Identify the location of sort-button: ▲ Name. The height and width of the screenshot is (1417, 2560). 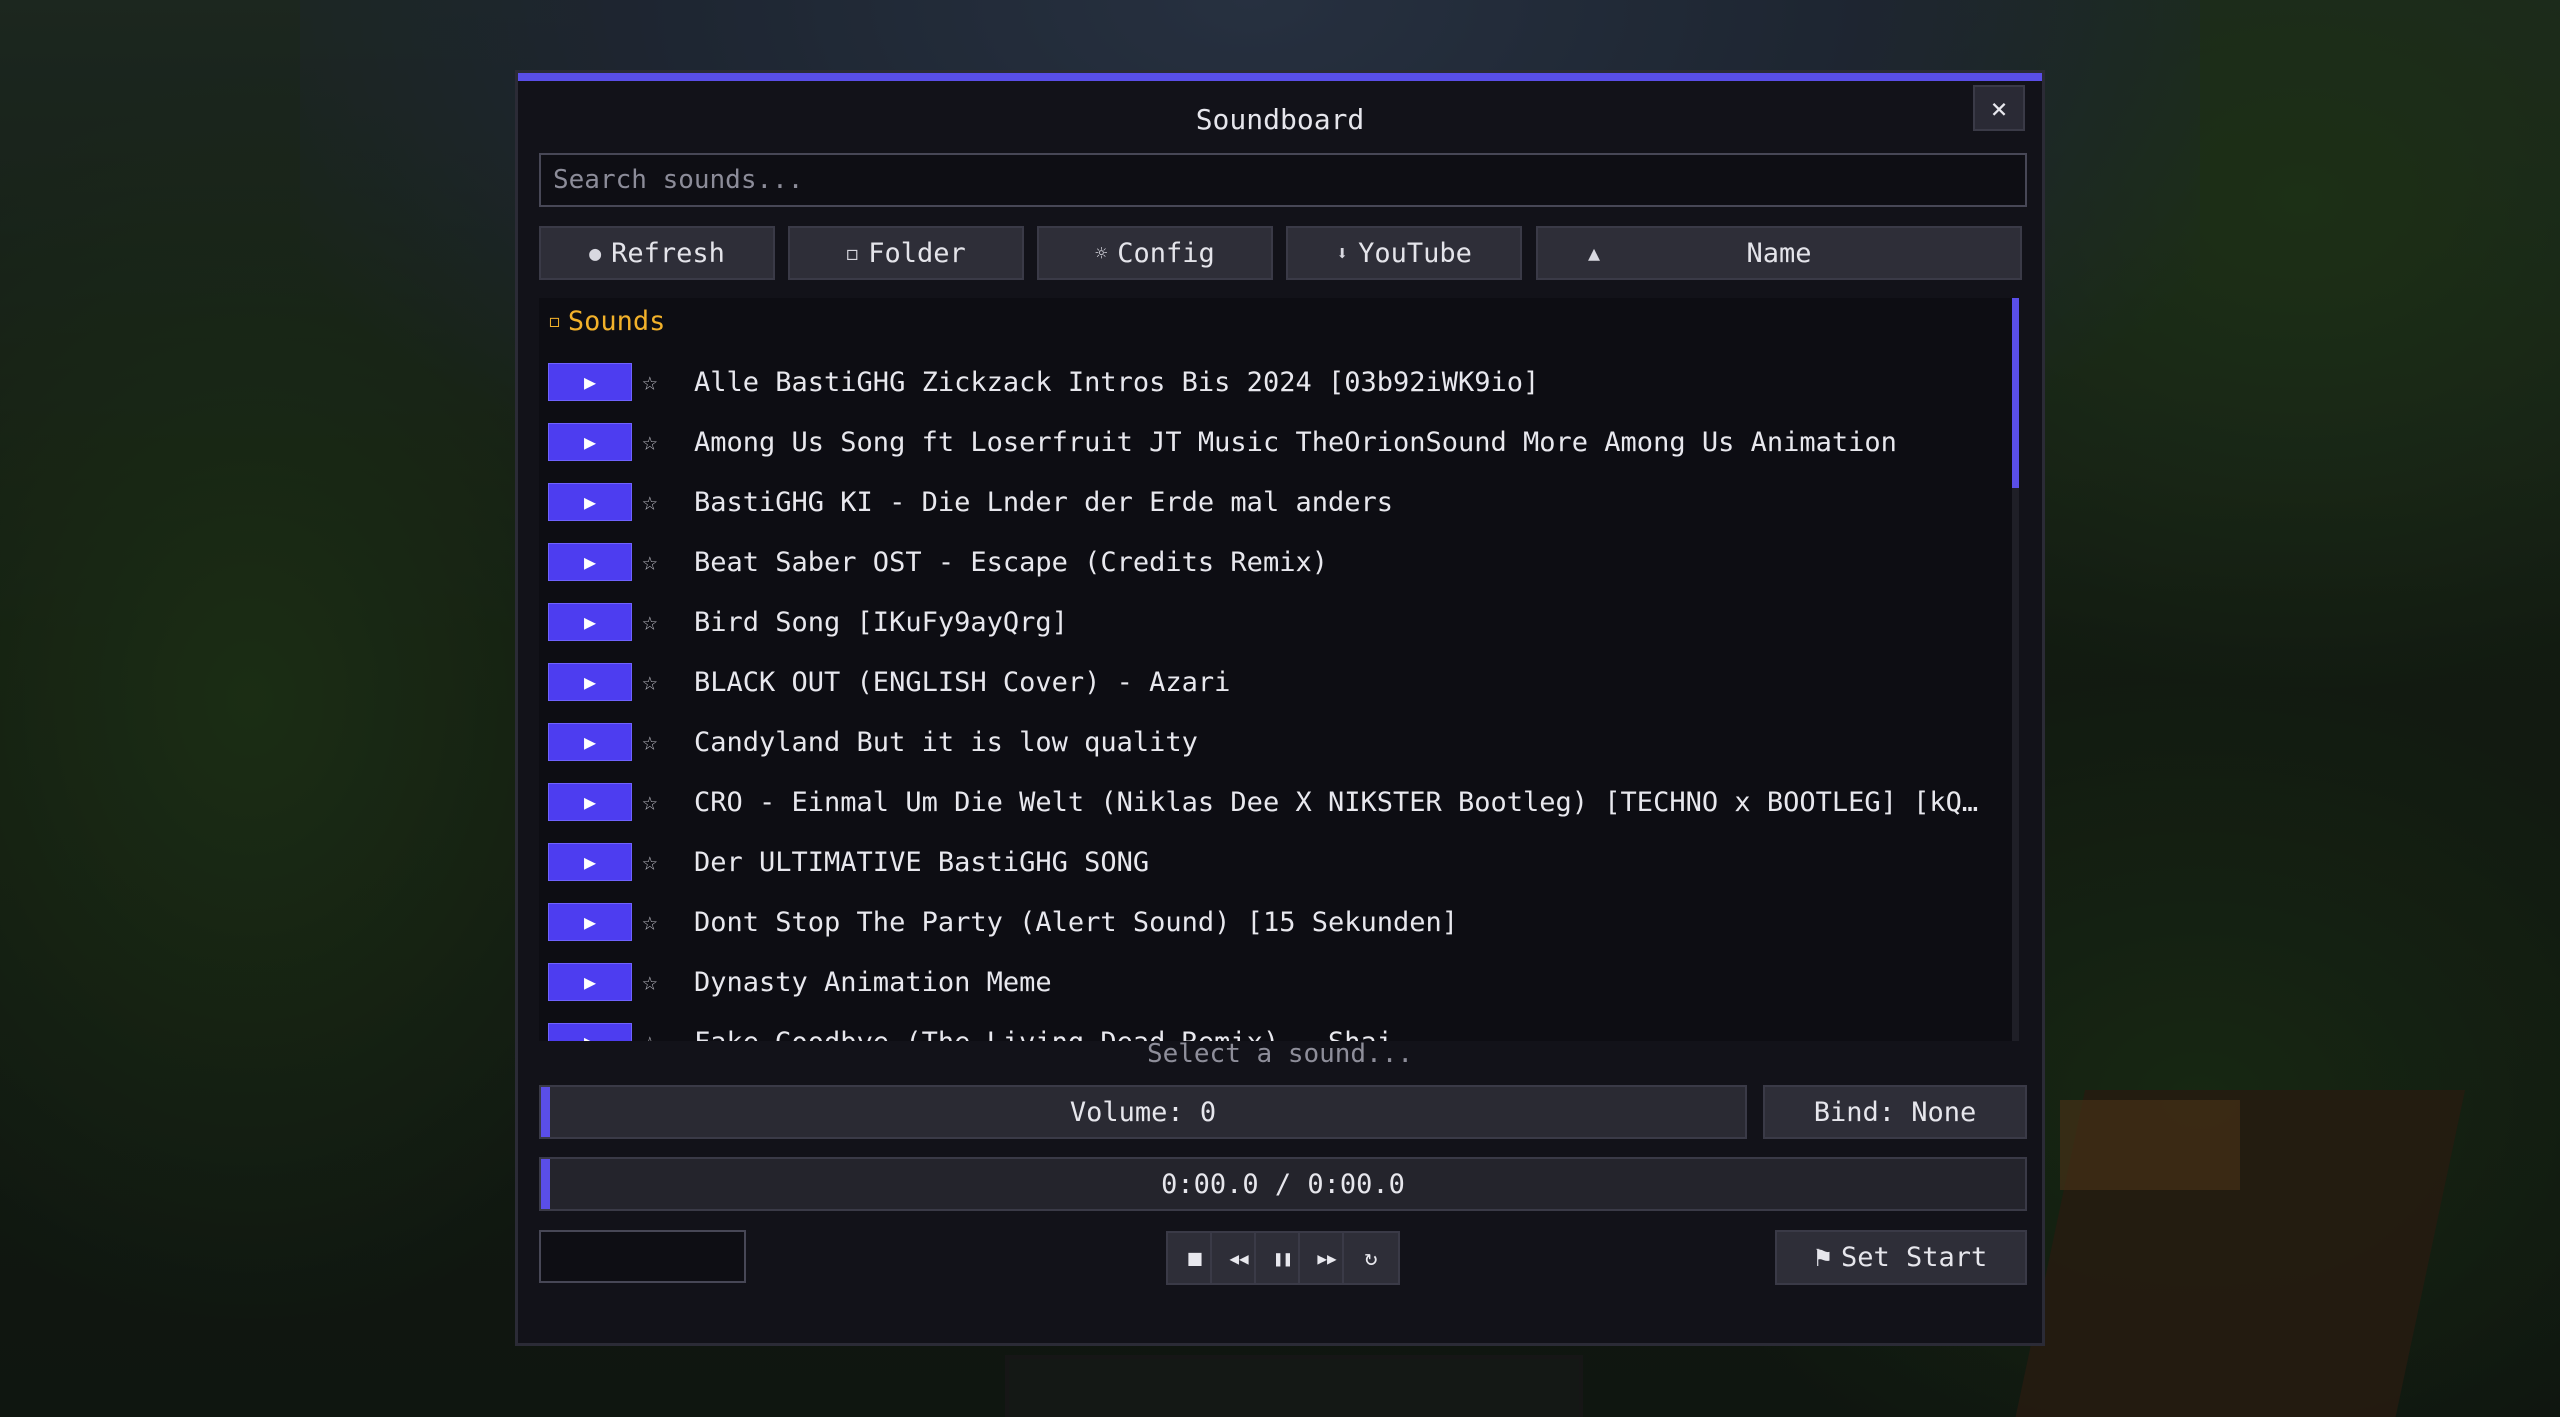
(1779, 253).